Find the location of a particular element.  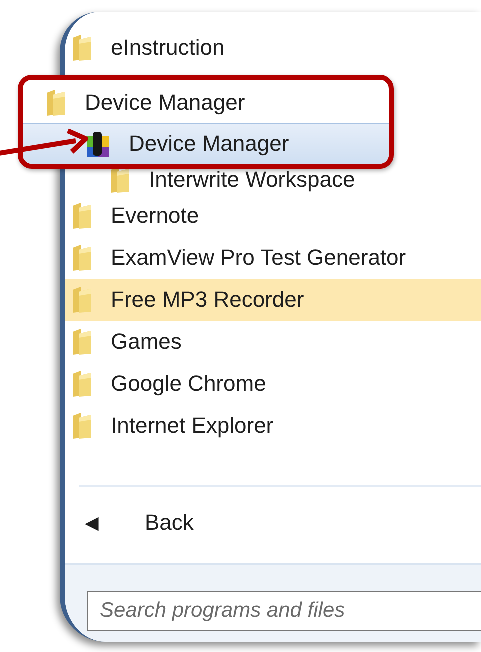

back-label: Back is located at coordinates (169, 523).